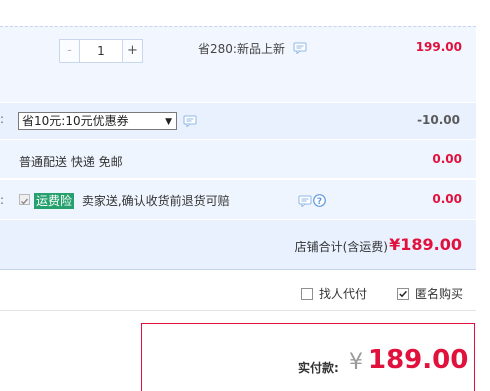  What do you see at coordinates (75, 121) in the screenshot?
I see `coupon-selected-value: 省10元:10元优惠券` at bounding box center [75, 121].